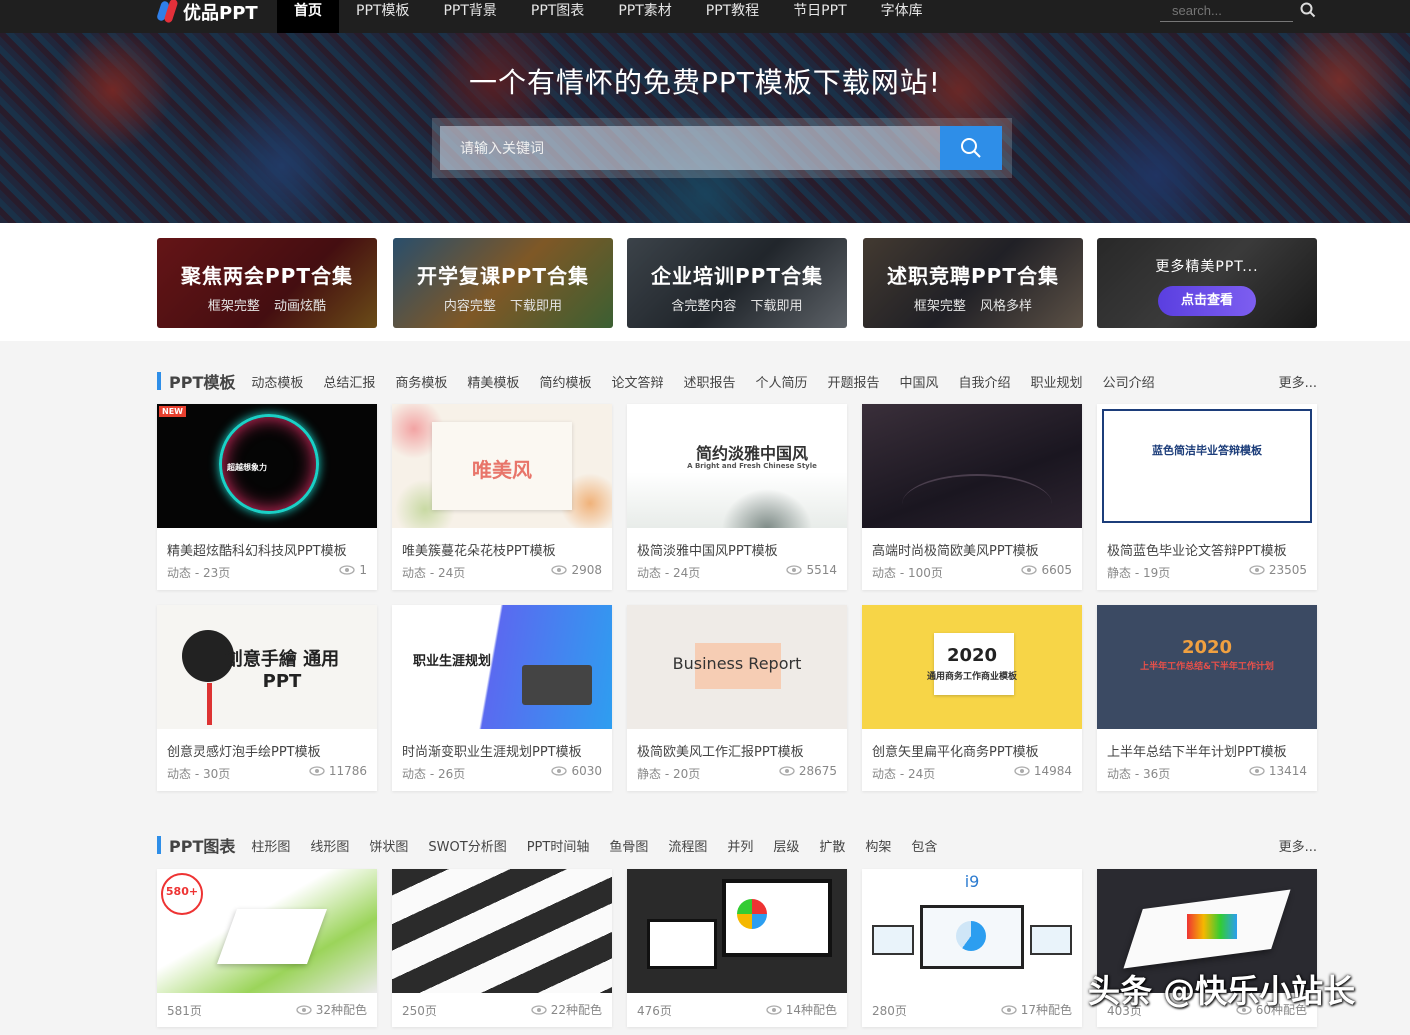 This screenshot has width=1410, height=1035. Describe the element at coordinates (503, 283) in the screenshot. I see `topic-card-school-reopen: 开学复课PPT合集 内容完整 下载即用` at that location.